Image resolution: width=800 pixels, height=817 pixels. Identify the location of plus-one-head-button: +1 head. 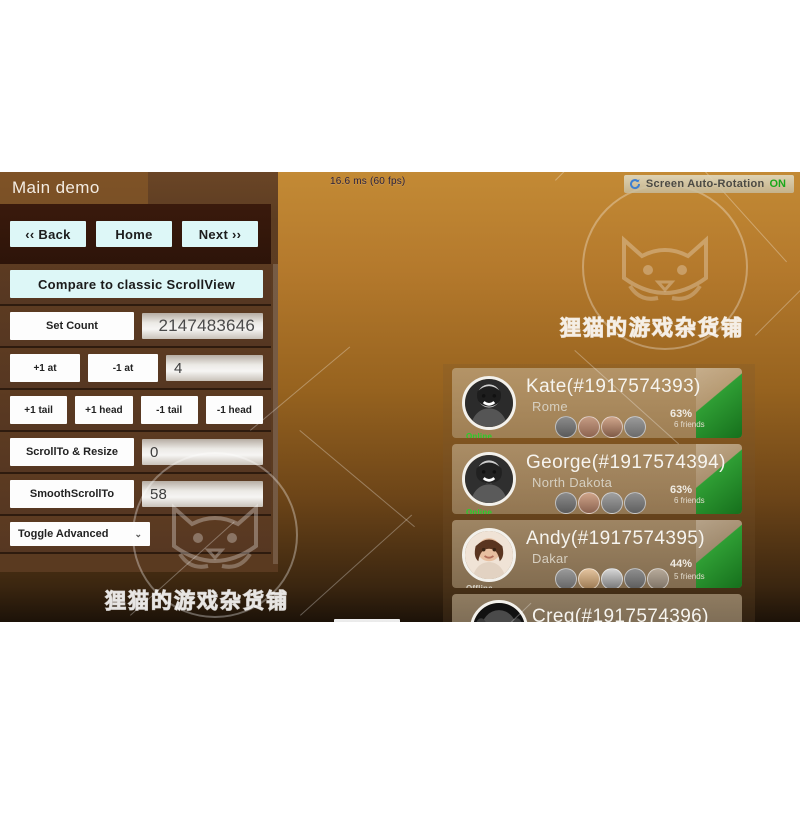
(104, 410).